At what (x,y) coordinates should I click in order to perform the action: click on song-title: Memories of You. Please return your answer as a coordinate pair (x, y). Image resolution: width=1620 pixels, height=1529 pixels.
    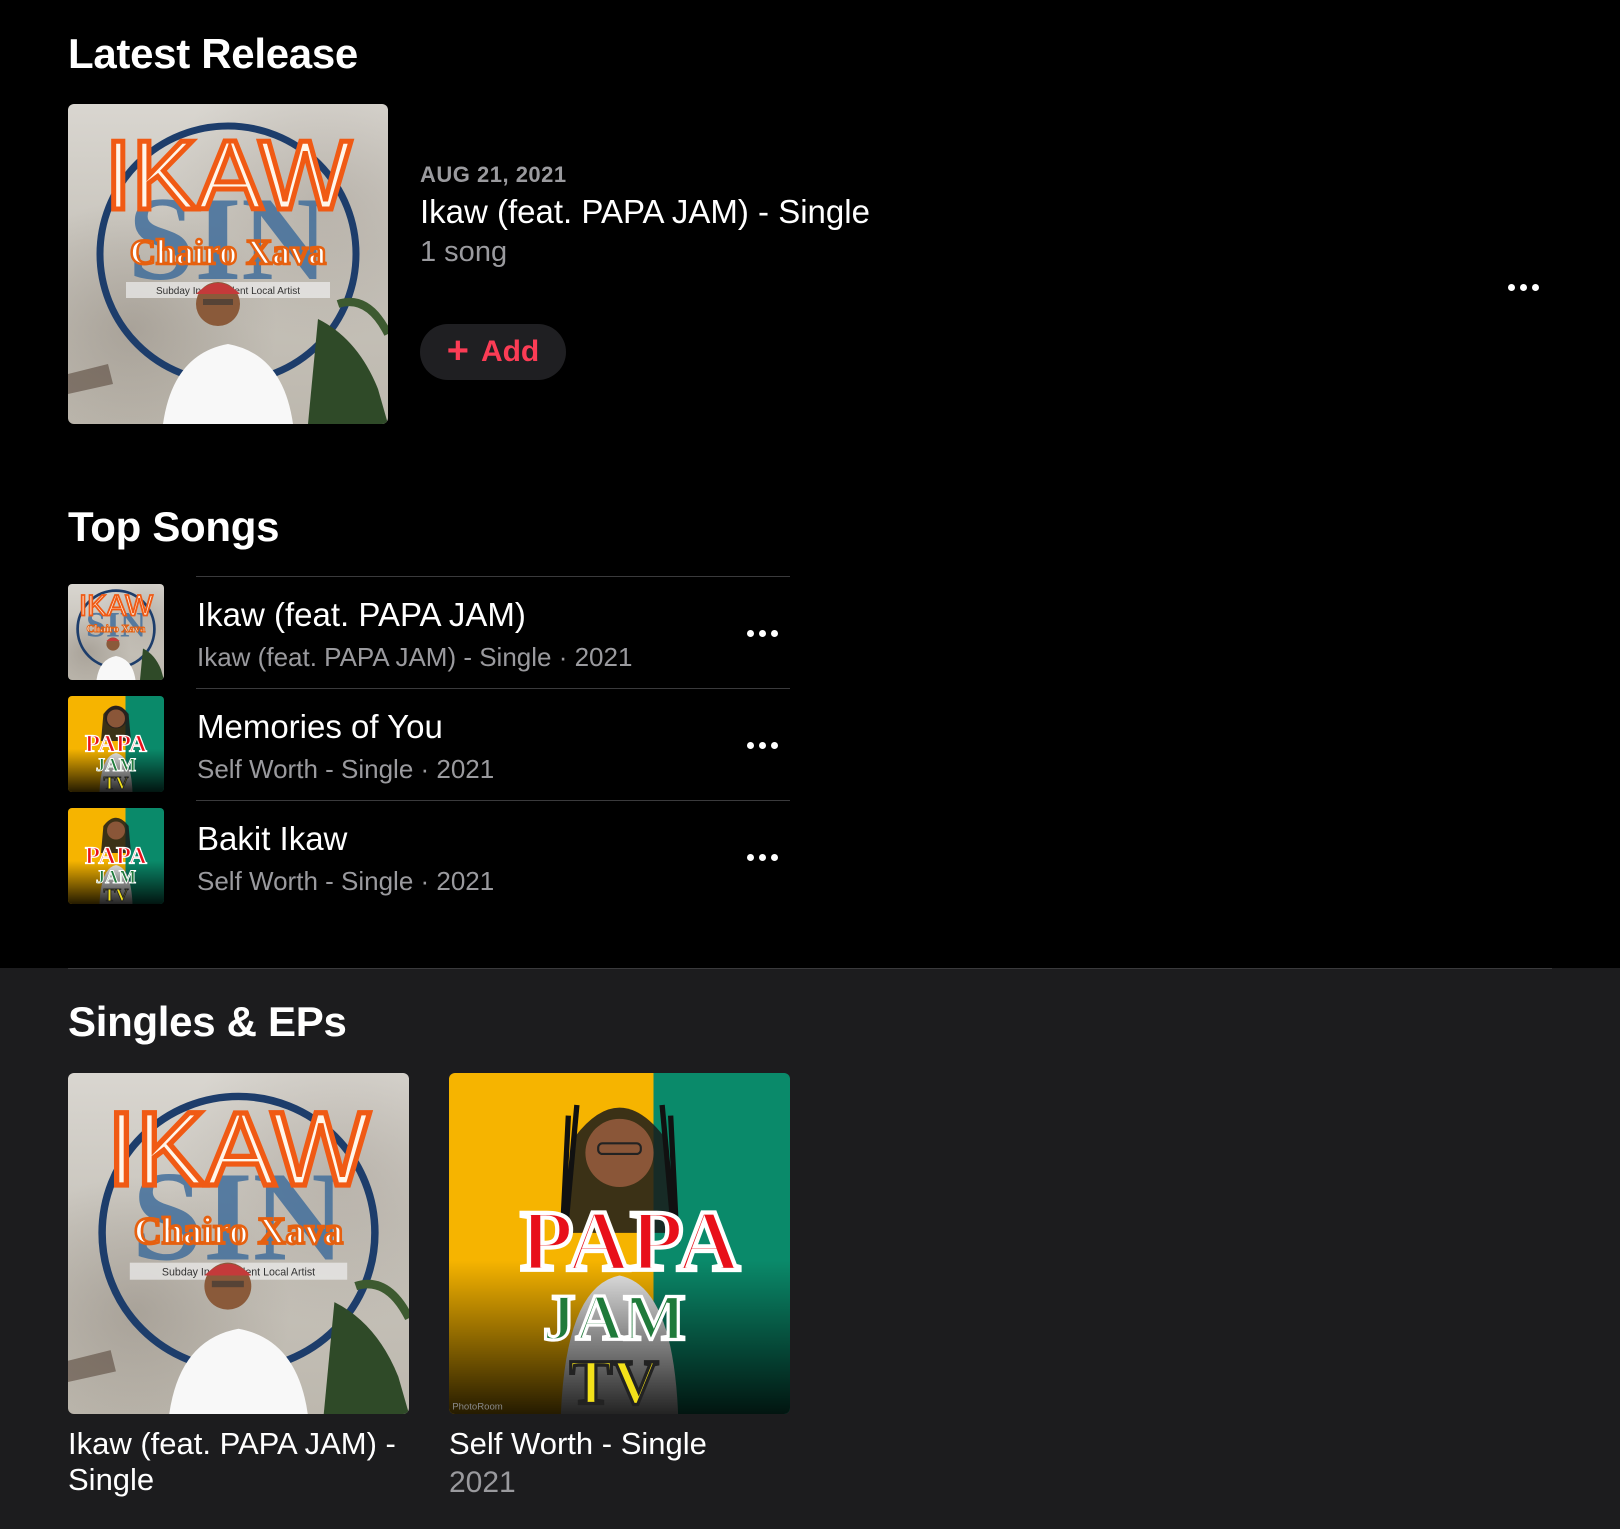
    Looking at the image, I should click on (320, 726).